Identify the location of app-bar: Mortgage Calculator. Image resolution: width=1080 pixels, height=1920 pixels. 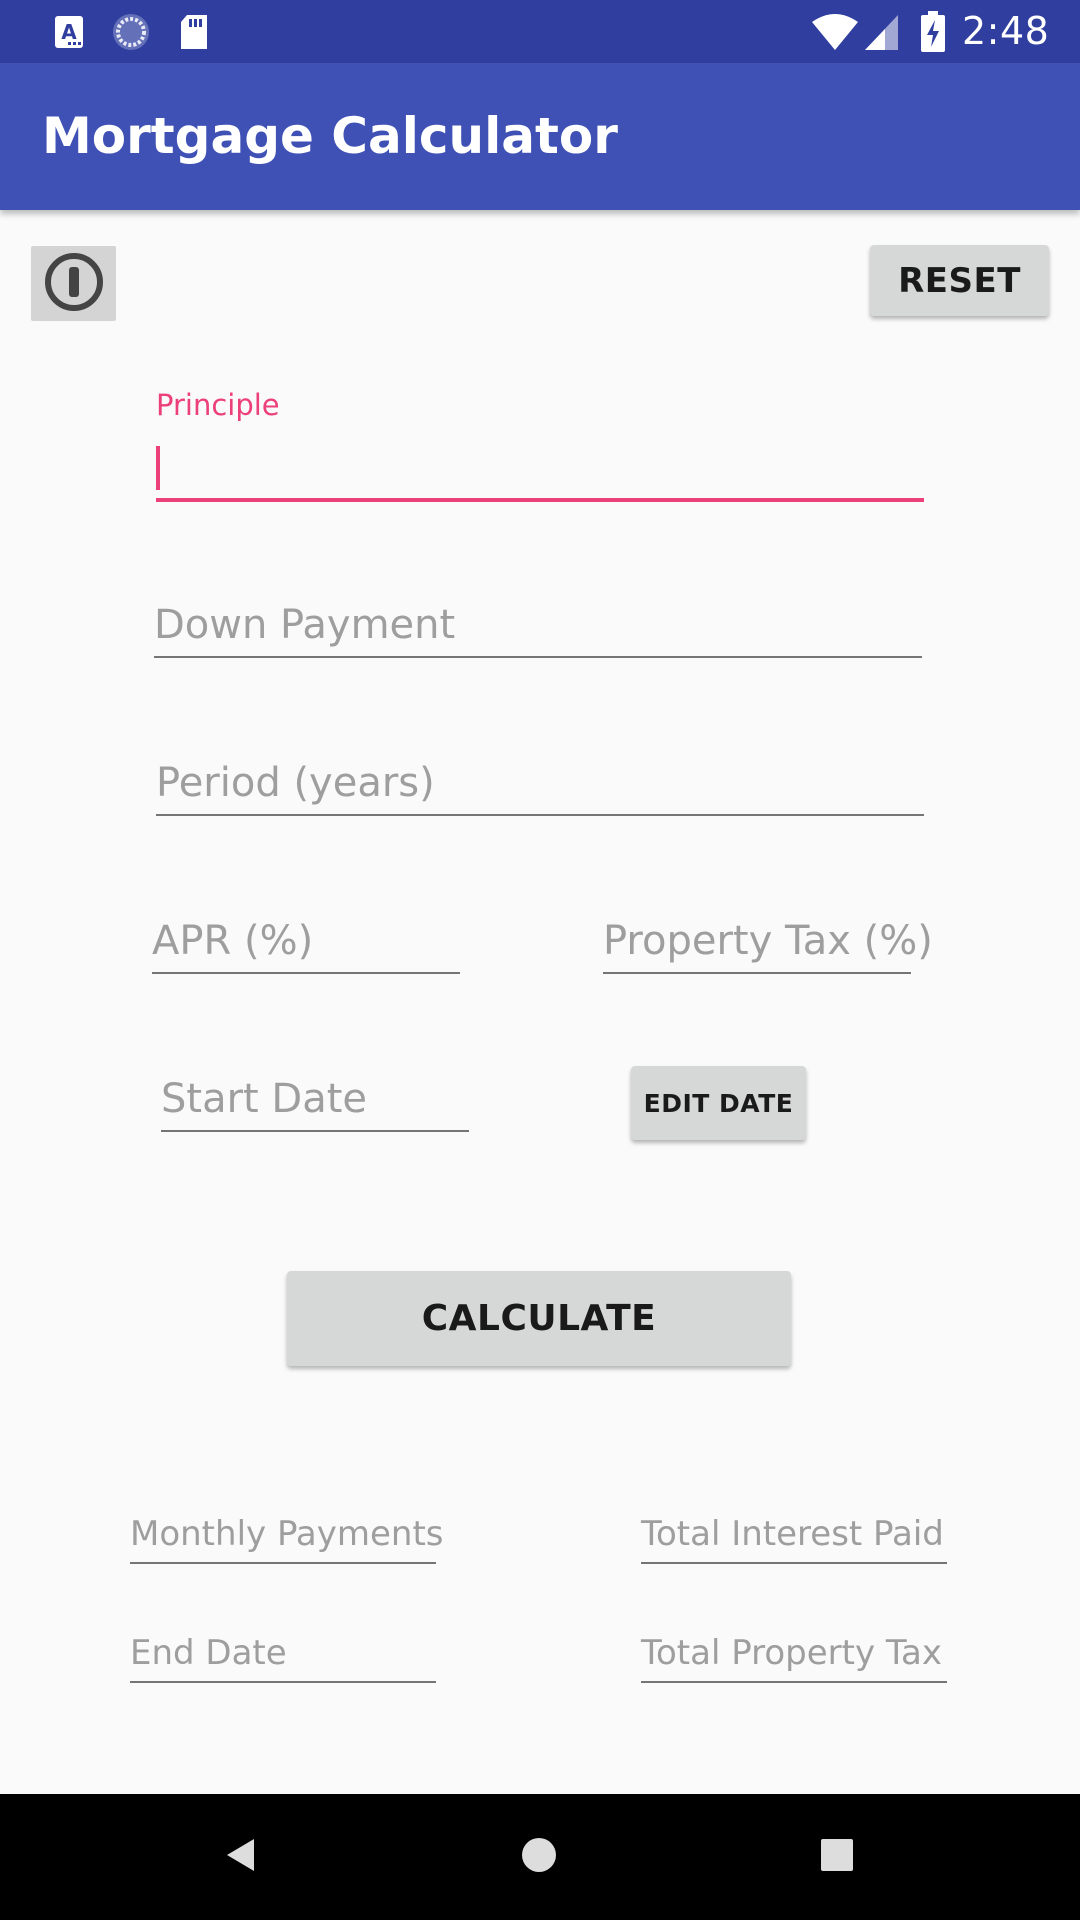
(540, 136).